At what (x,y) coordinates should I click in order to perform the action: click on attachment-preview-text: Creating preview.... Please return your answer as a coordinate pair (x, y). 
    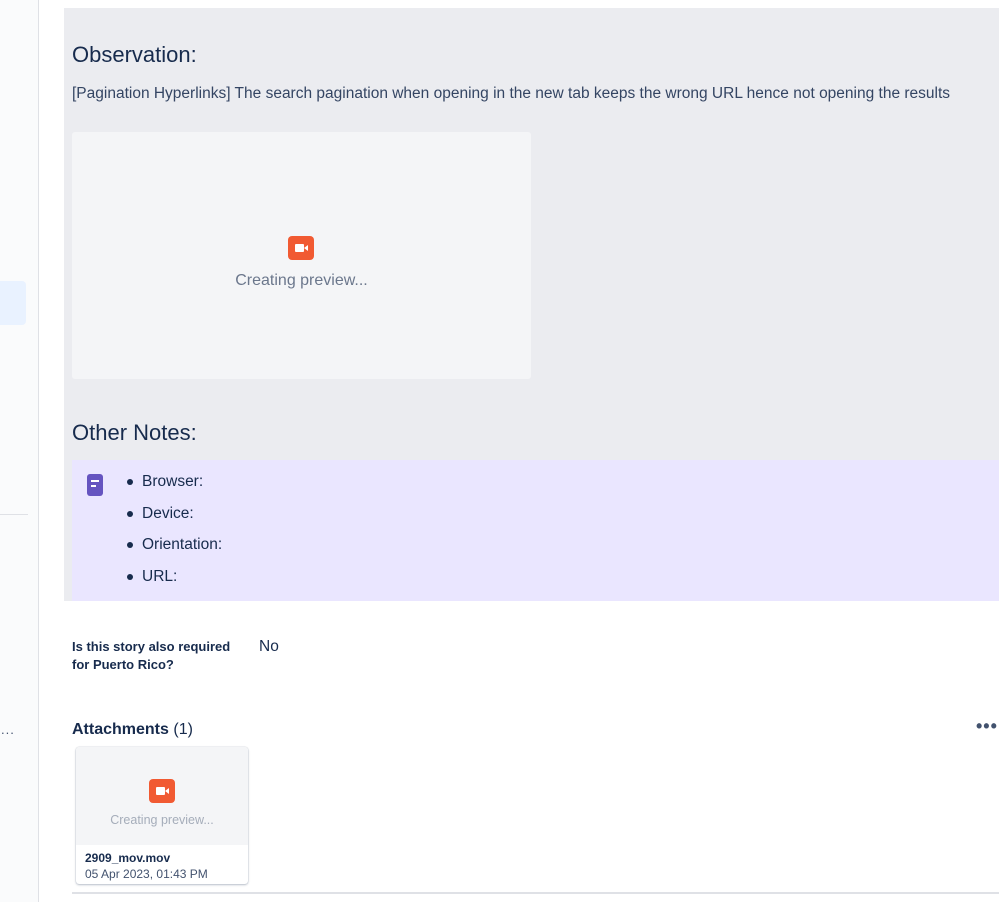
    Looking at the image, I should click on (162, 820).